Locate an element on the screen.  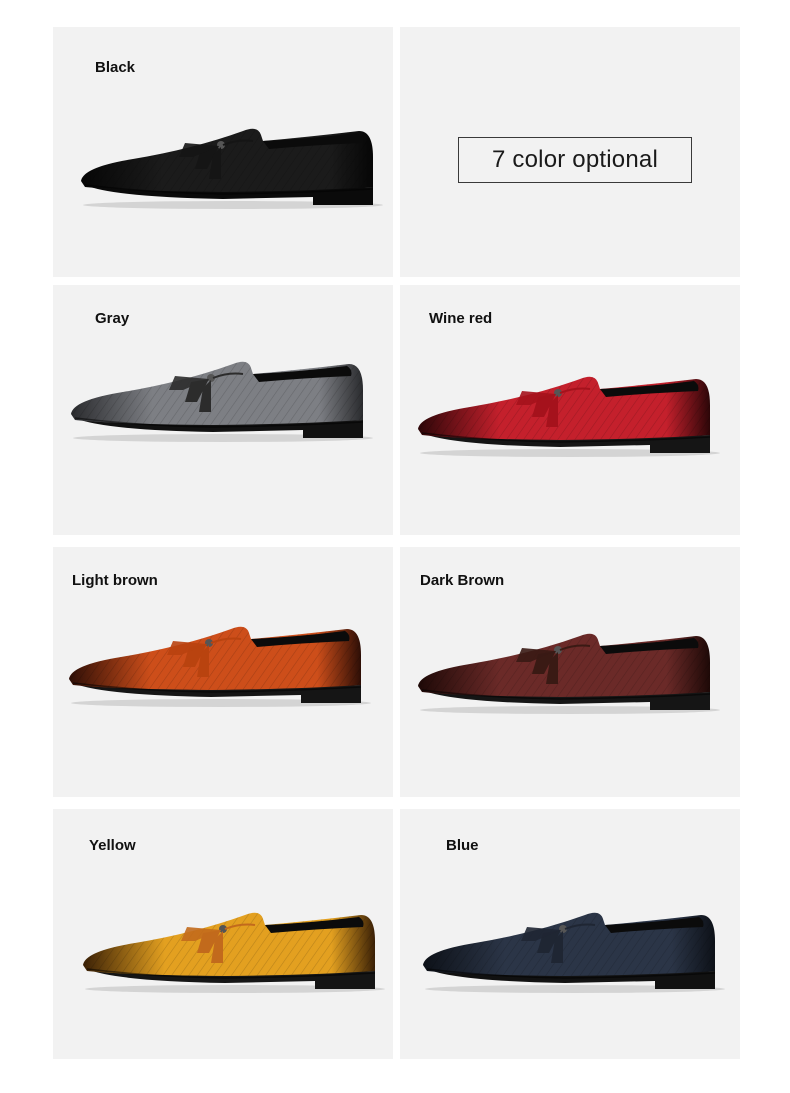
wine-red-loafer-shoe-icon is located at coordinates (569, 416).